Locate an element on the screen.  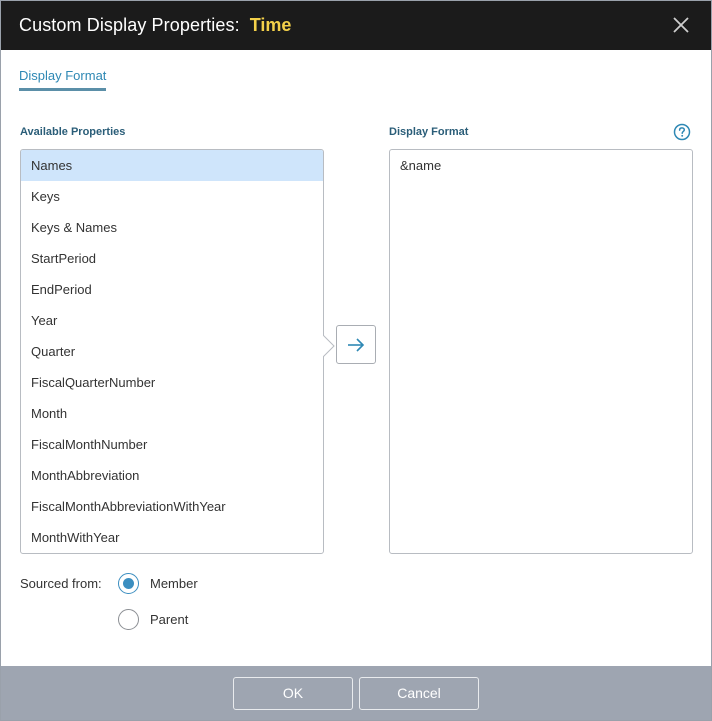
list-item-year: Year is located at coordinates (172, 320).